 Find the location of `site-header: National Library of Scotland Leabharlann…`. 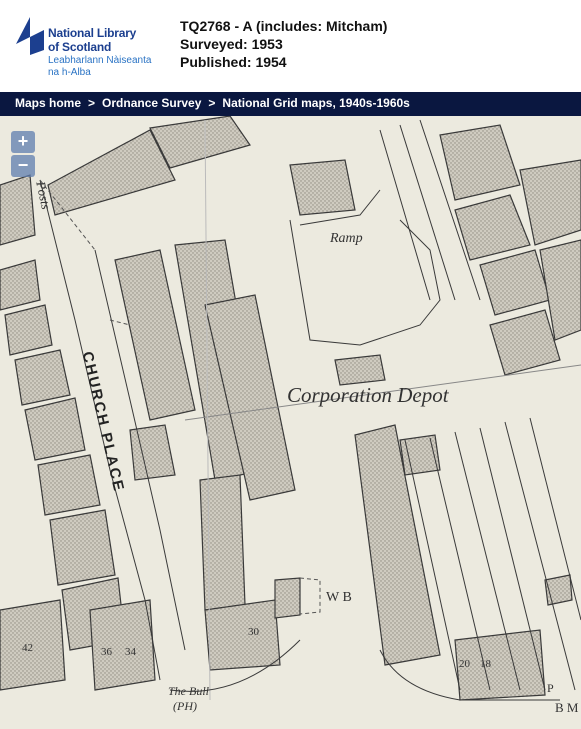

site-header: National Library of Scotland Leabharlann… is located at coordinates (290, 46).